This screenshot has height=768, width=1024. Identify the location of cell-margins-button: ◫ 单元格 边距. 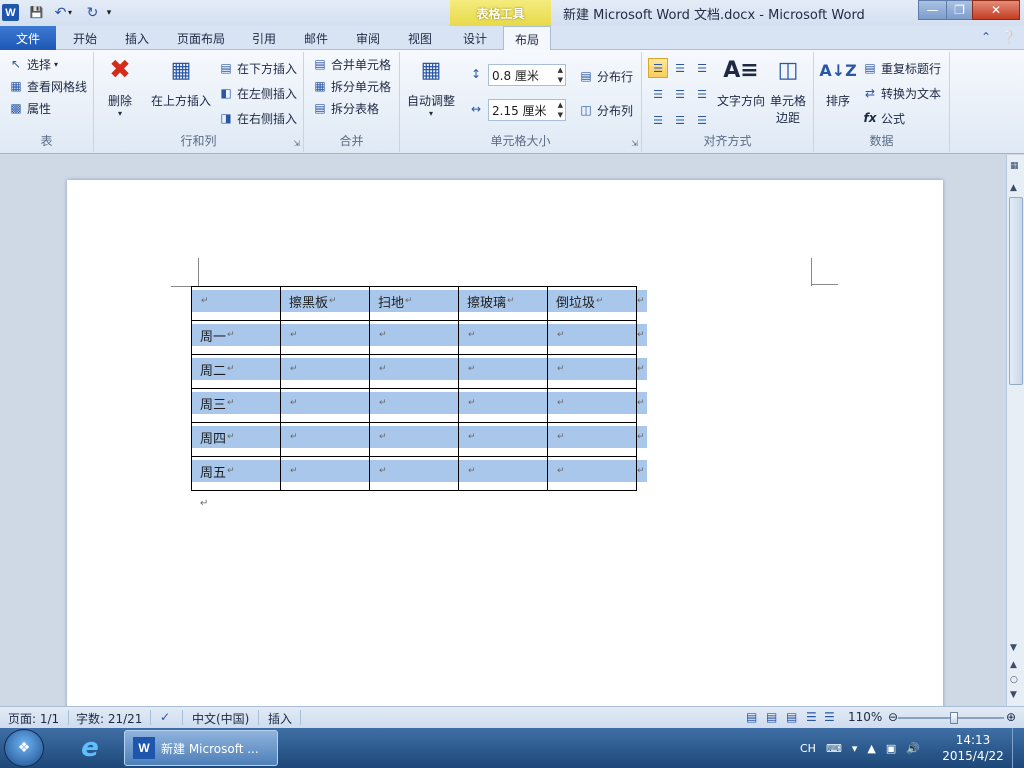
(788, 90).